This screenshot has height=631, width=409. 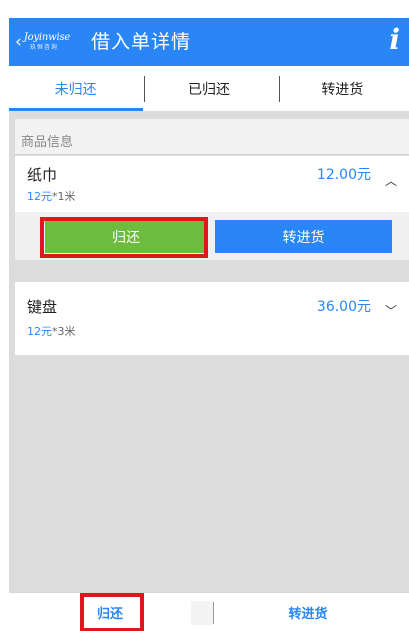 What do you see at coordinates (75, 89) in the screenshot?
I see `tab-not-returned: 未归还` at bounding box center [75, 89].